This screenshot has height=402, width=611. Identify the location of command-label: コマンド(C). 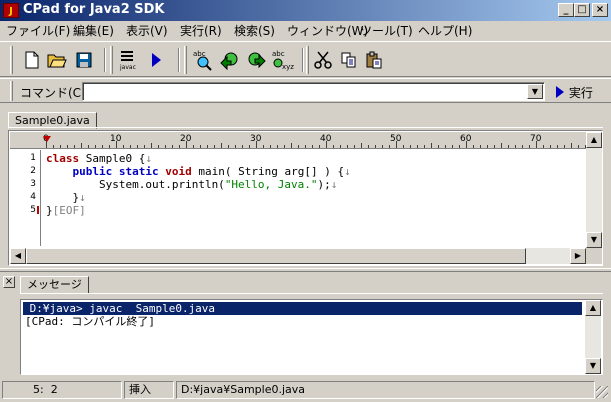
(53, 93).